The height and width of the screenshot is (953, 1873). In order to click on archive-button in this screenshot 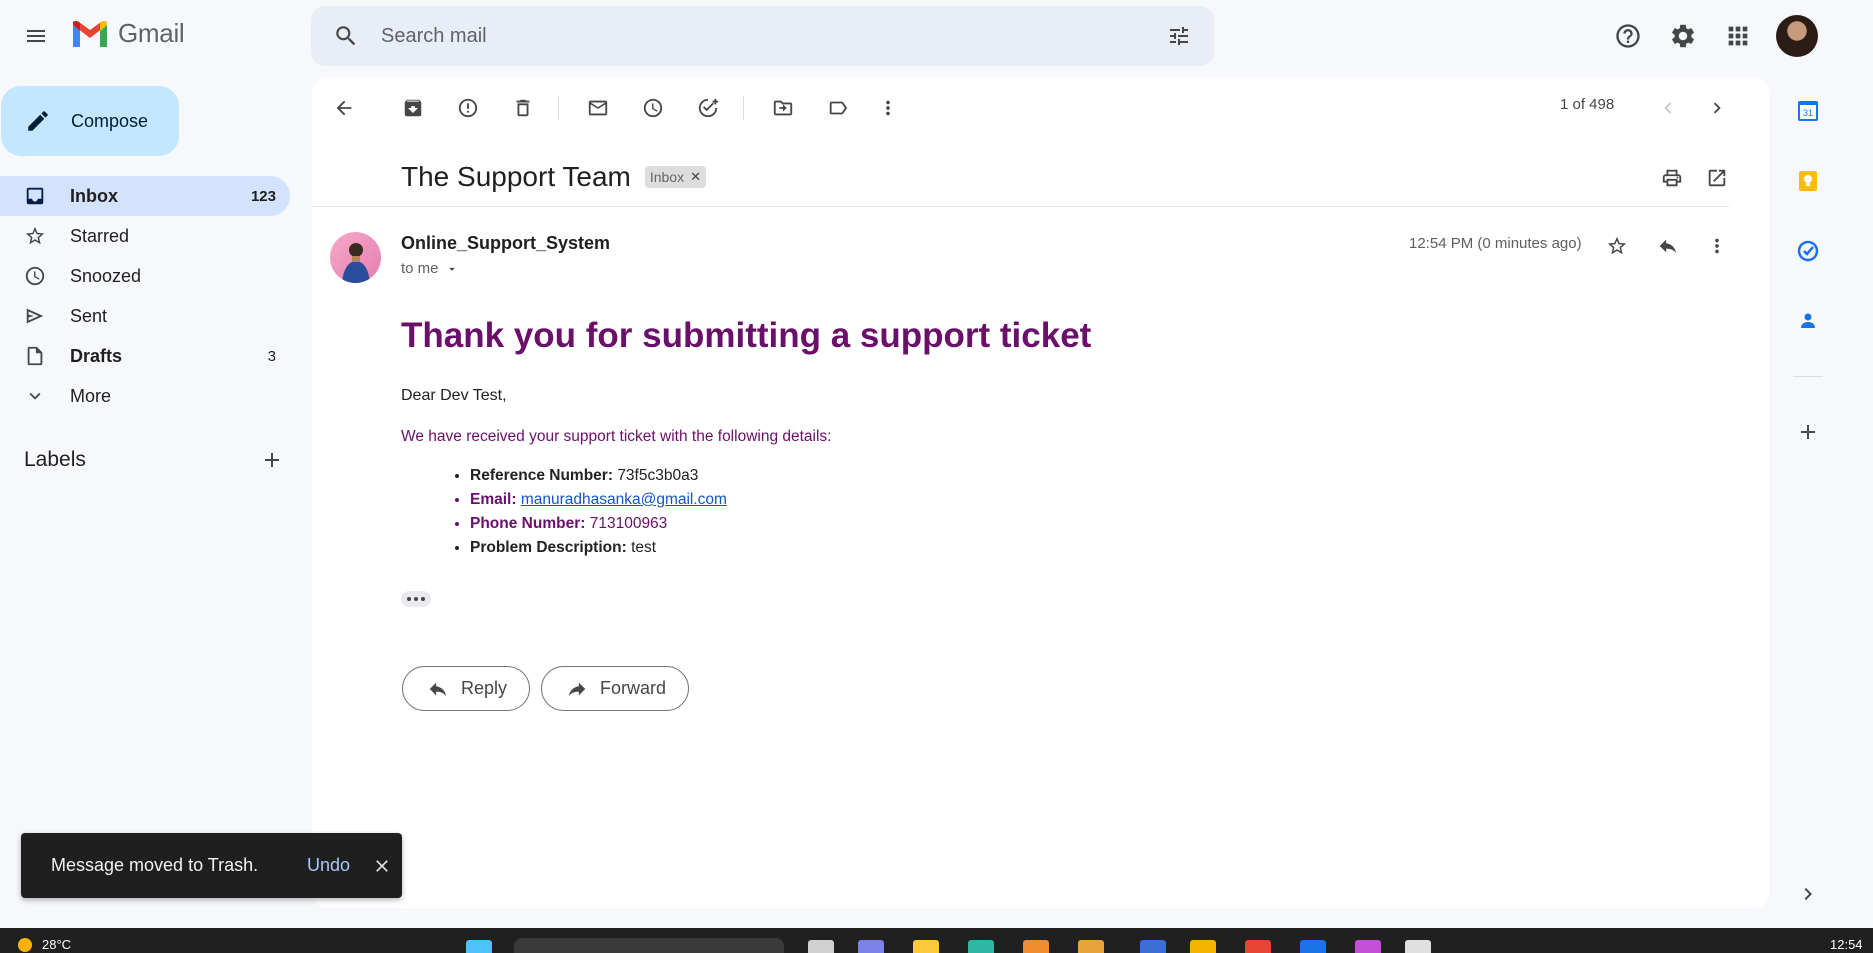, I will do `click(413, 108)`.